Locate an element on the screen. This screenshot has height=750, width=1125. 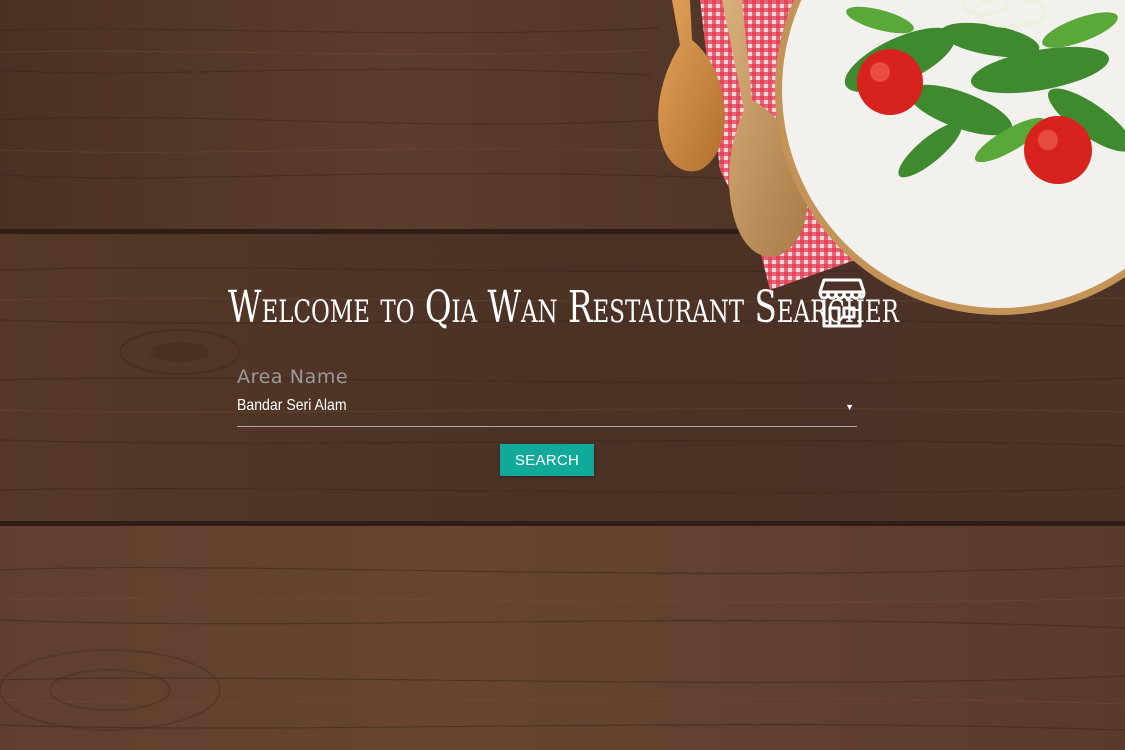
search-button: SEARCH is located at coordinates (547, 460).